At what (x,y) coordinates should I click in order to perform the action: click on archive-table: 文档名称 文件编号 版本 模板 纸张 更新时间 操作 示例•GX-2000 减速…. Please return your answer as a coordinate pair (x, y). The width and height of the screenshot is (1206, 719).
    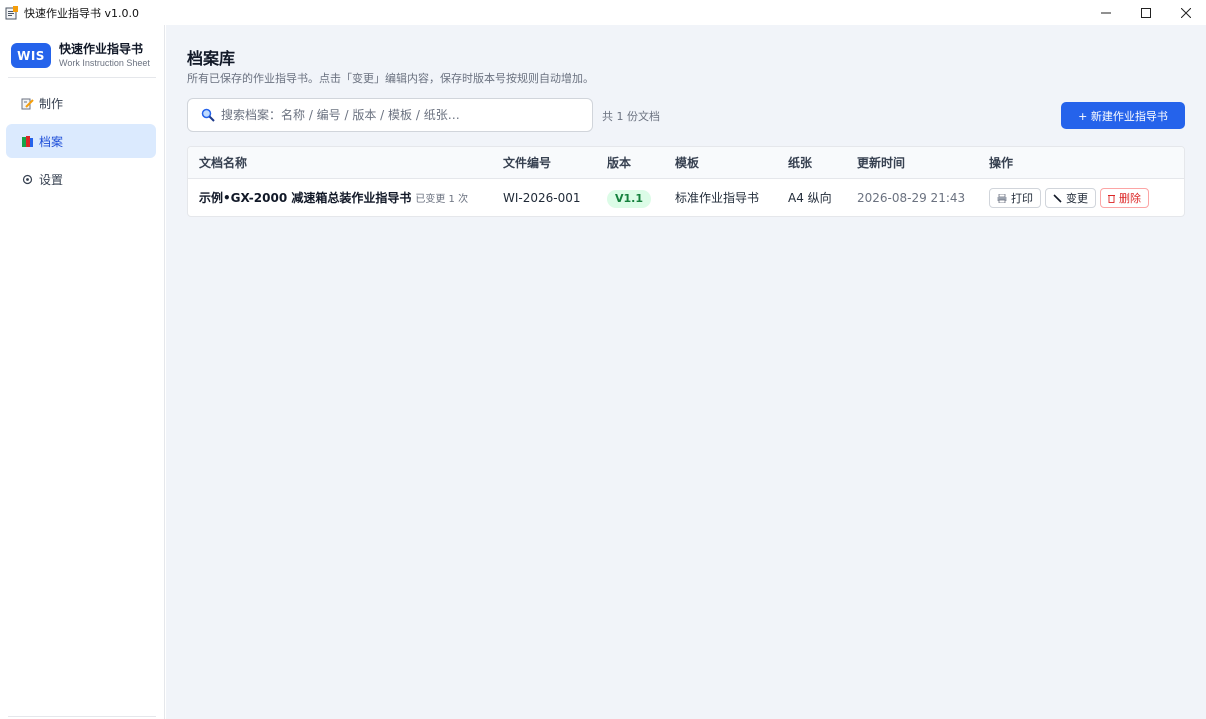
    Looking at the image, I should click on (686, 181).